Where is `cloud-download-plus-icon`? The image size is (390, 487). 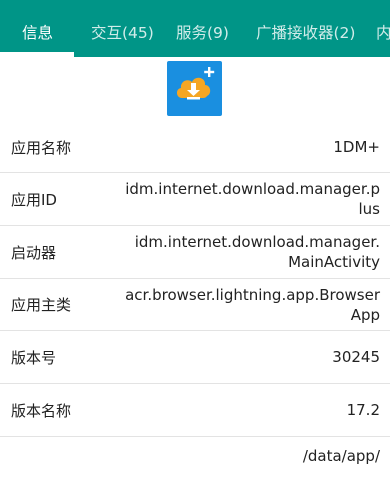
cloud-download-plus-icon is located at coordinates (195, 83).